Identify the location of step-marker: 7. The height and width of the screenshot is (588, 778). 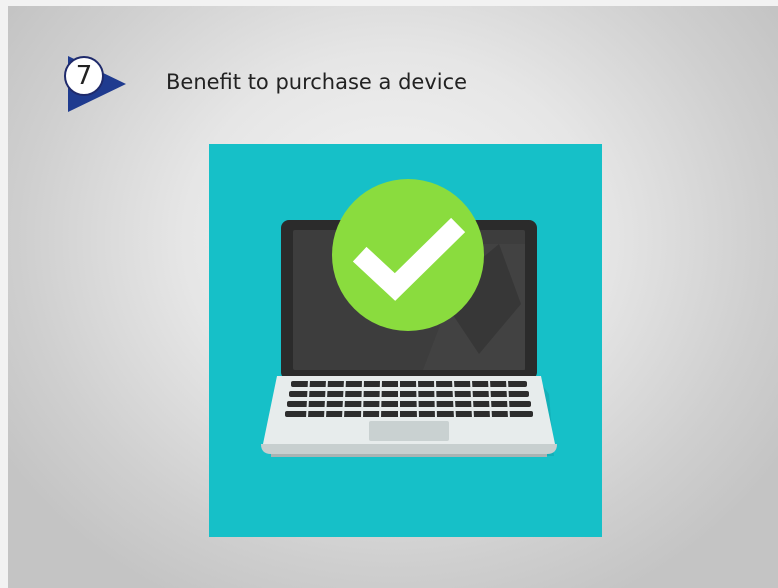
(95, 83).